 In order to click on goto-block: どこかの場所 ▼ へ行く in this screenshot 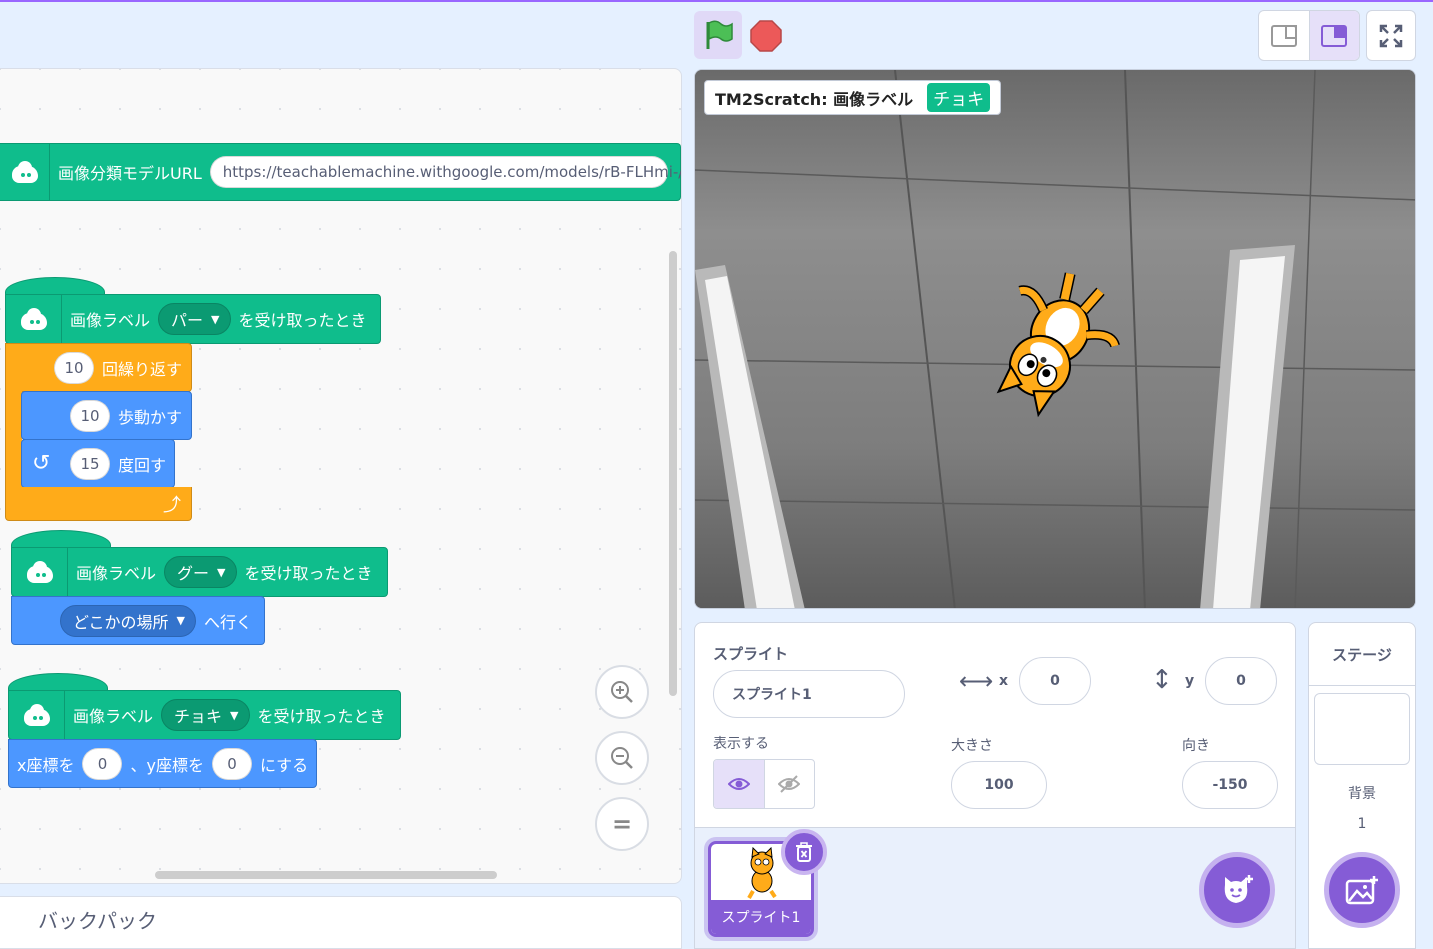, I will do `click(138, 620)`.